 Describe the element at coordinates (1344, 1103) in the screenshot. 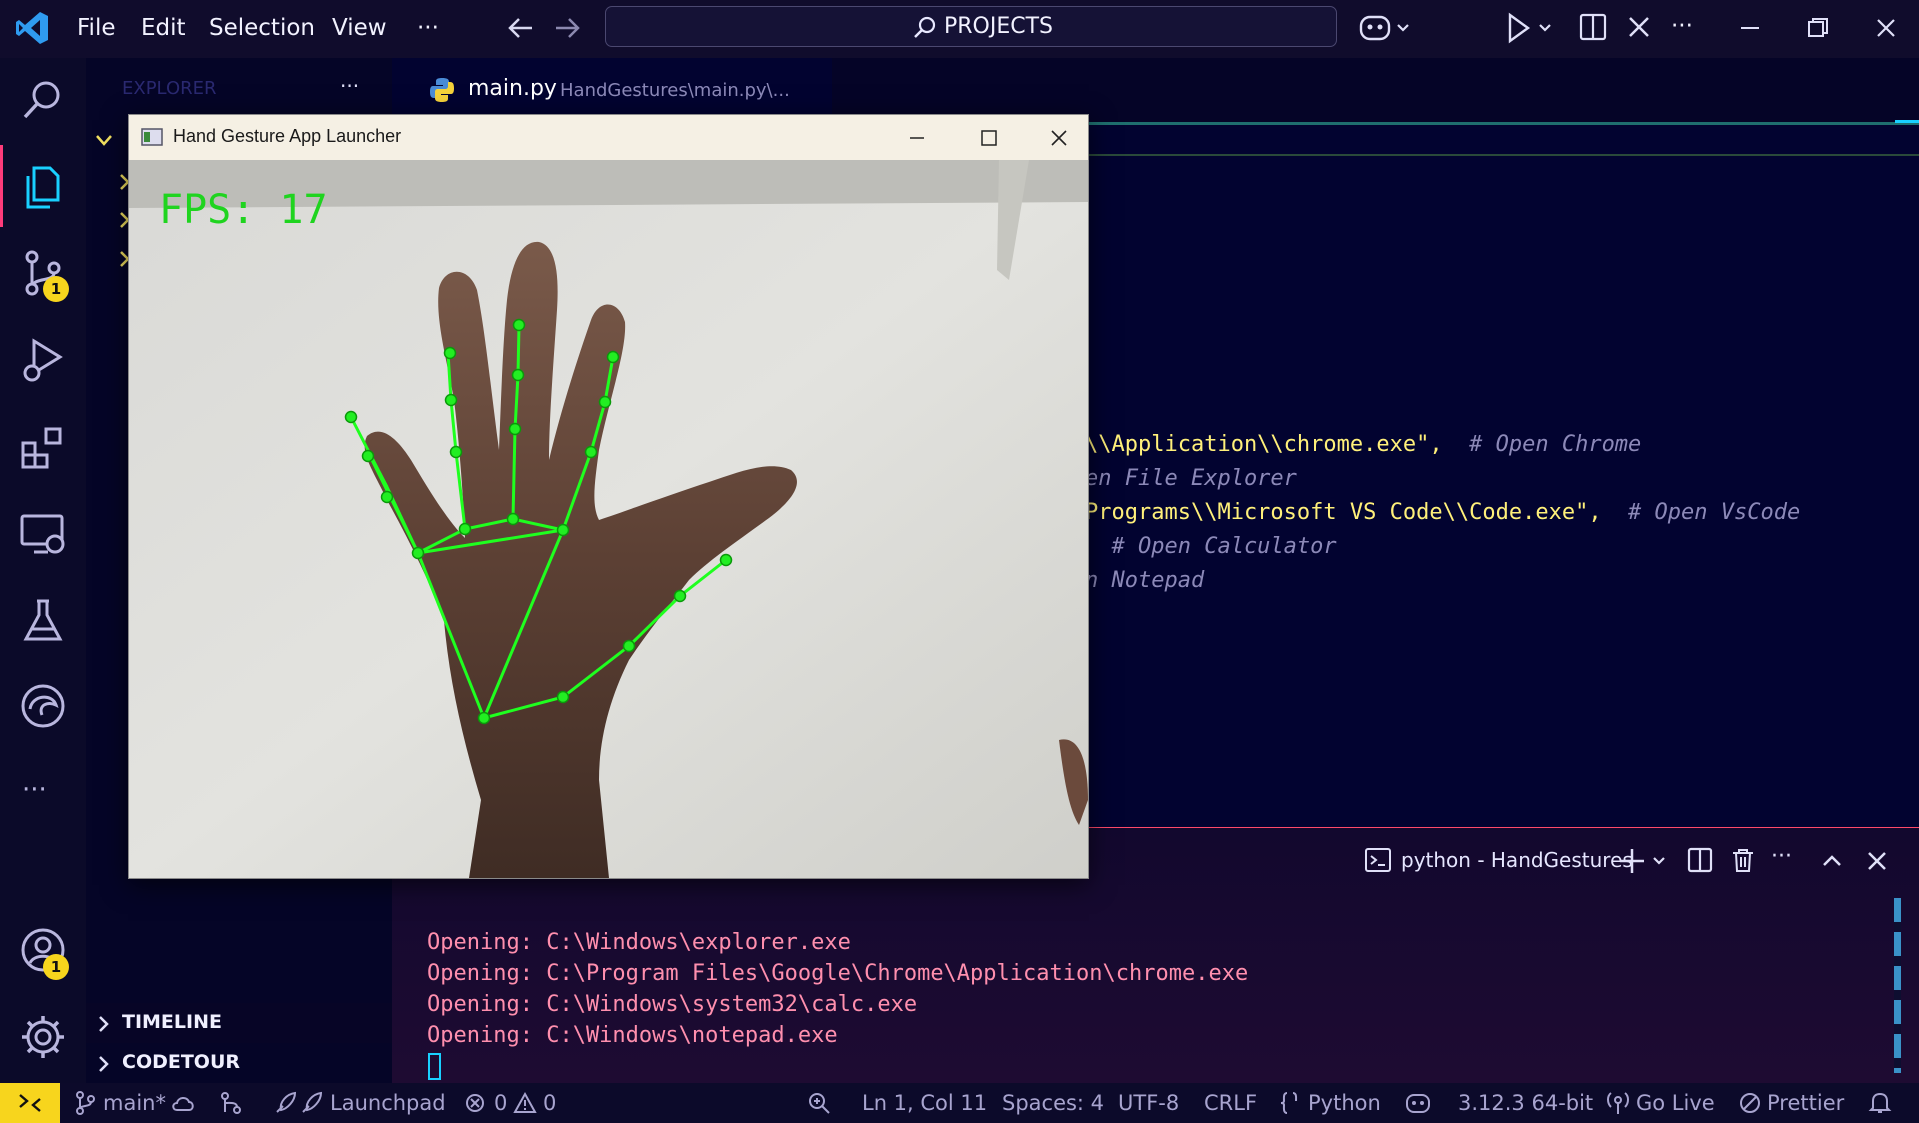

I see `language-mode: Python` at that location.